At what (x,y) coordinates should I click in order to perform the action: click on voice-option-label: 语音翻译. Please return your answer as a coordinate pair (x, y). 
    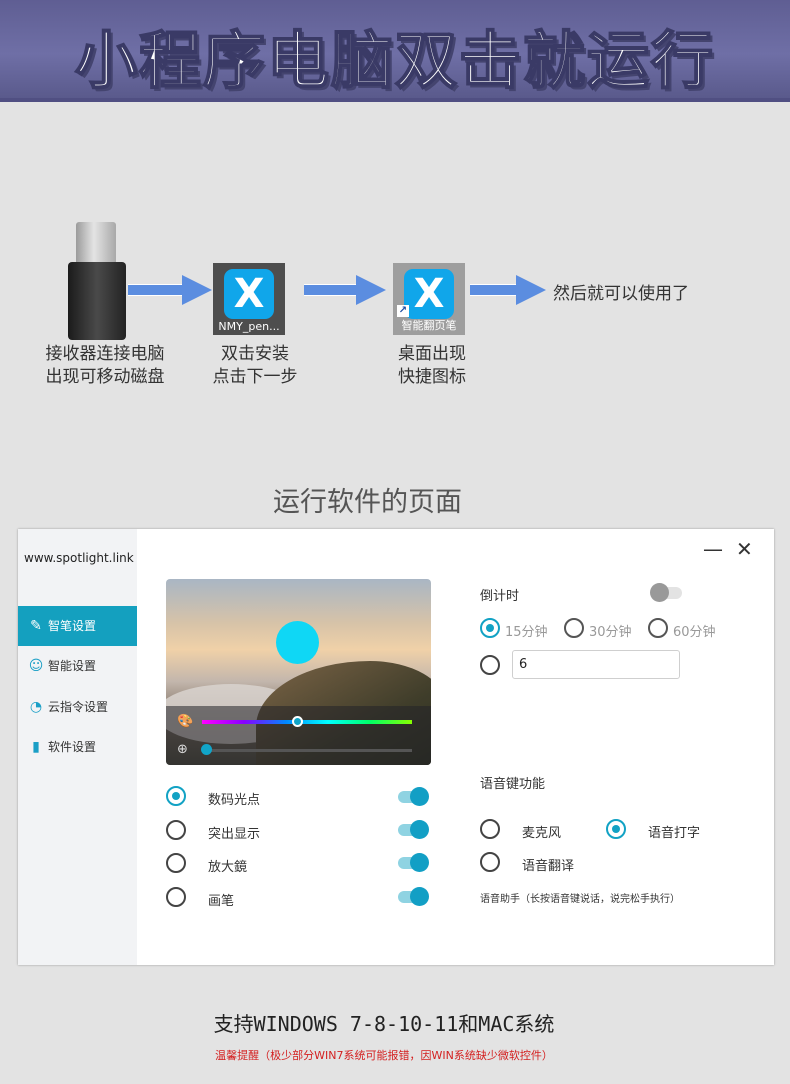
    Looking at the image, I should click on (548, 866).